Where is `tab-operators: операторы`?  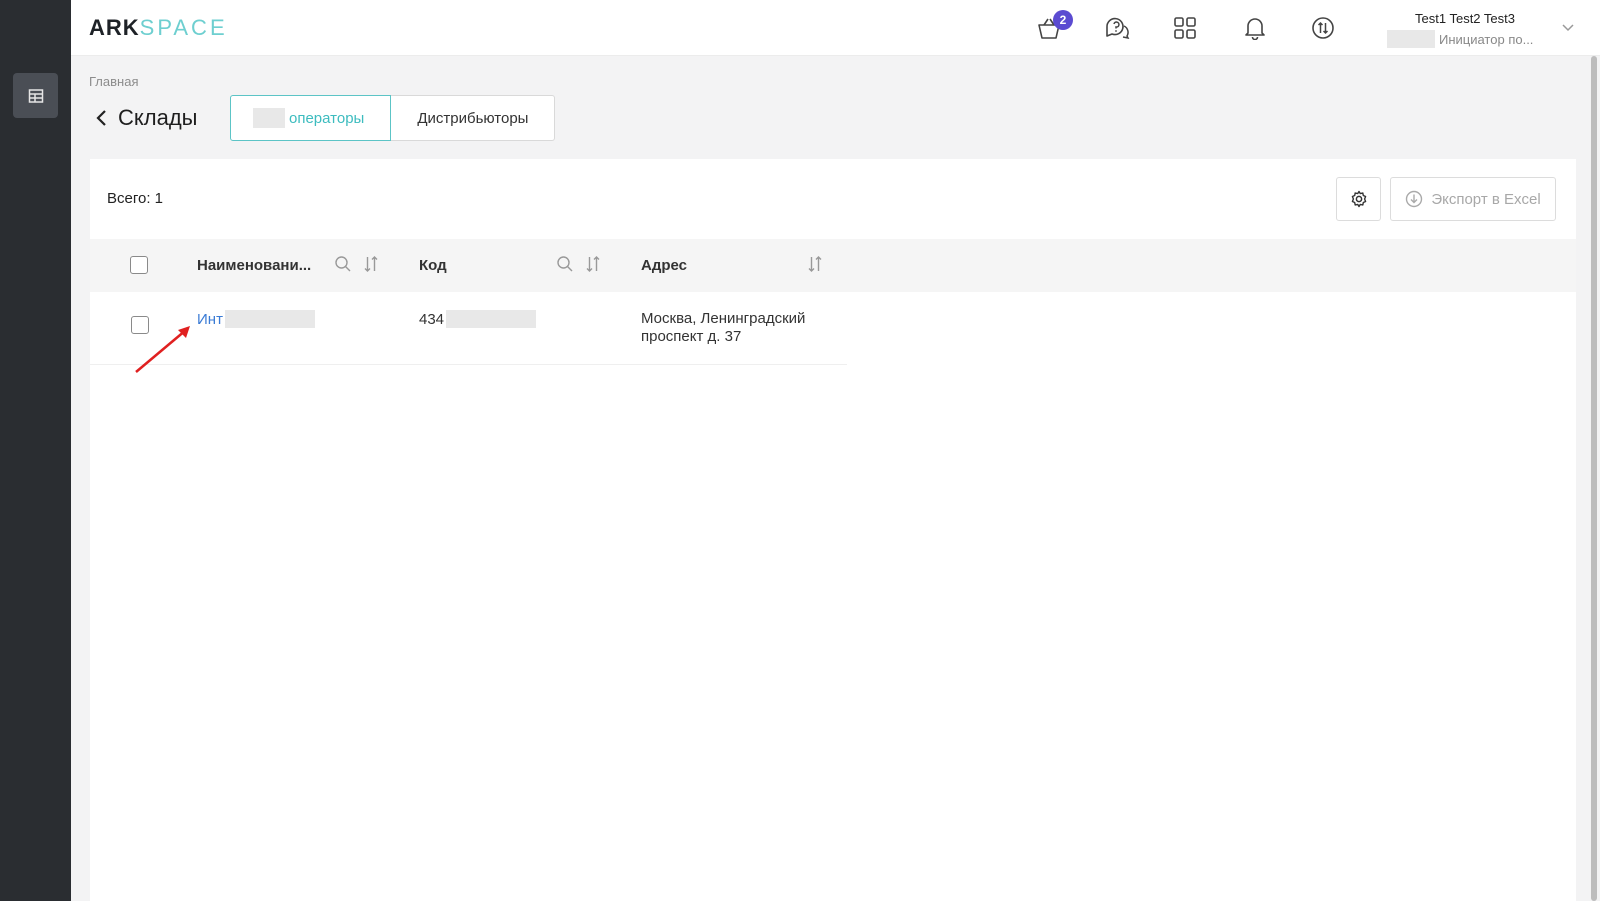
tab-operators: операторы is located at coordinates (311, 118).